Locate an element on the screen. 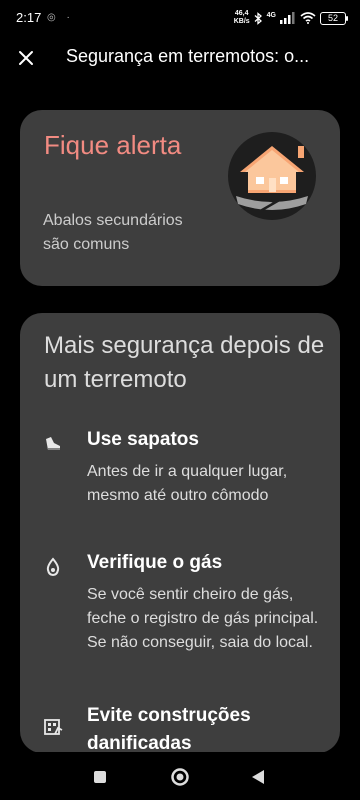 The height and width of the screenshot is (800, 360). back-triangle-icon is located at coordinates (258, 777).